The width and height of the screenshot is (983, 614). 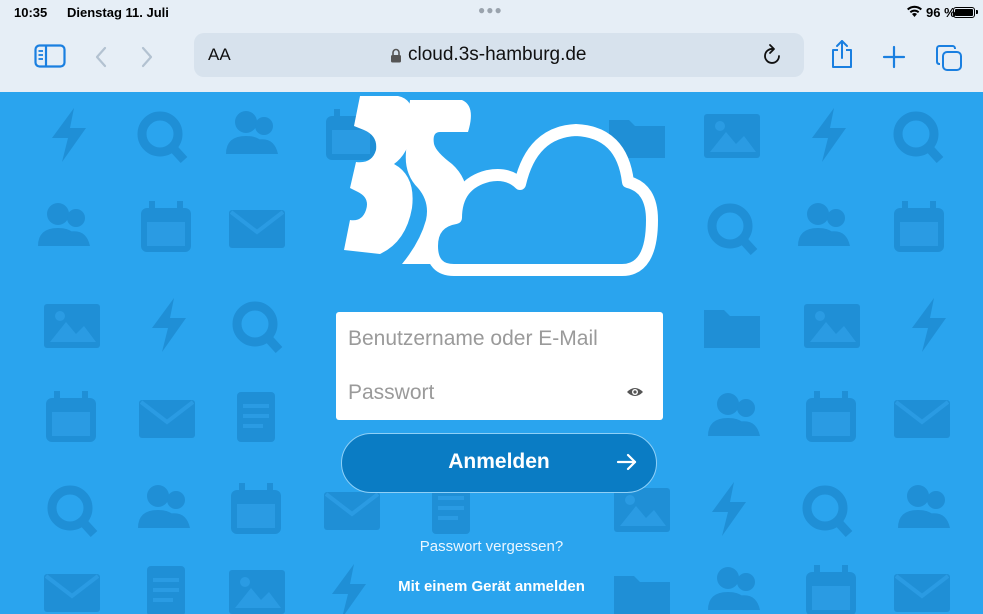 I want to click on 3s-cloud-logo, so click(x=501, y=186).